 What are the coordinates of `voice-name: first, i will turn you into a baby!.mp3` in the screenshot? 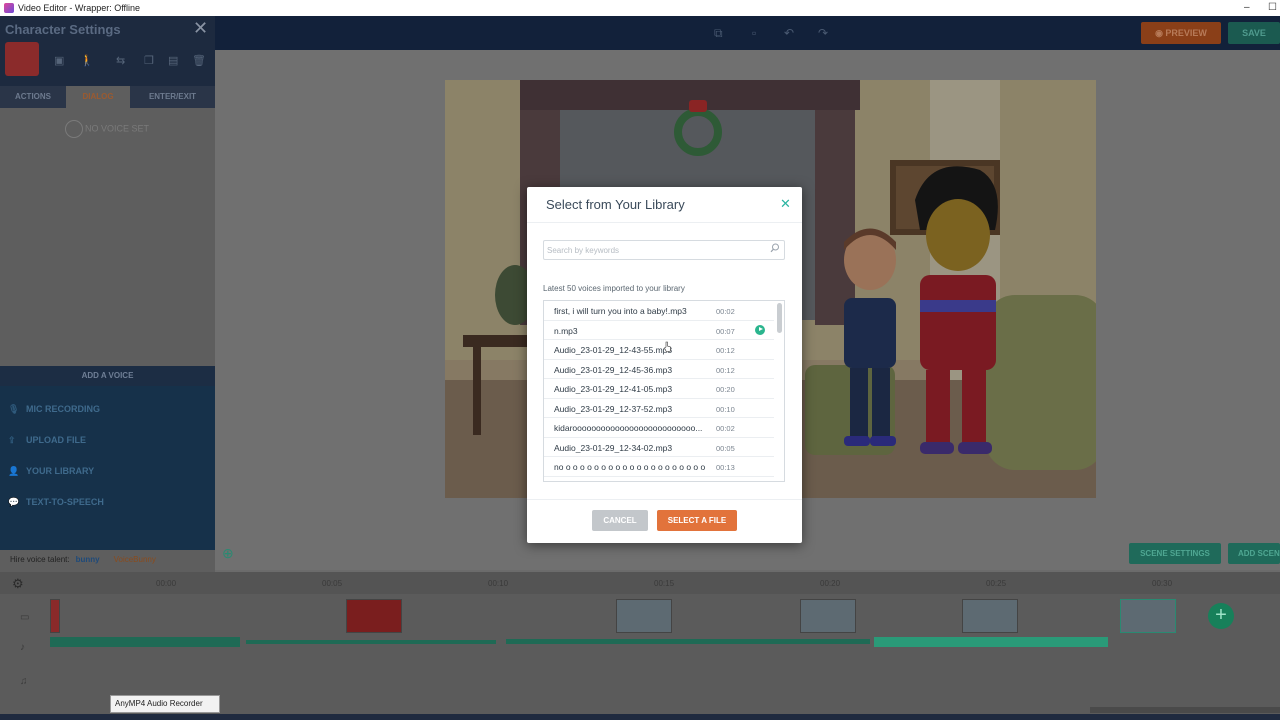 It's located at (620, 311).